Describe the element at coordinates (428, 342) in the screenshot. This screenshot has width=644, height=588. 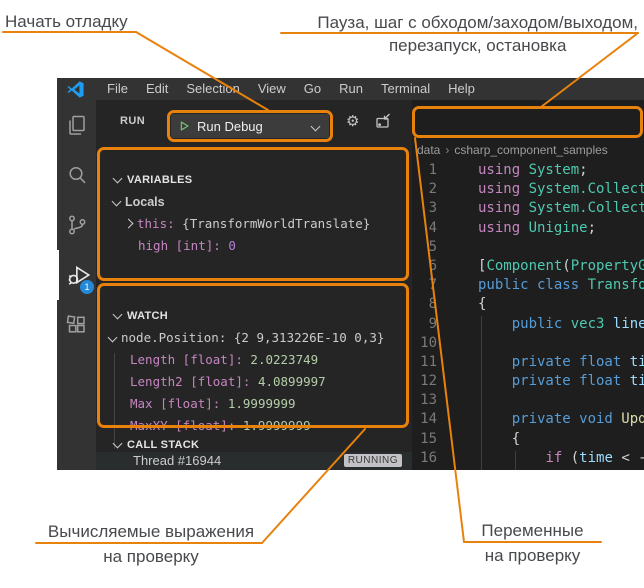
I see `line-number: 10` at that location.